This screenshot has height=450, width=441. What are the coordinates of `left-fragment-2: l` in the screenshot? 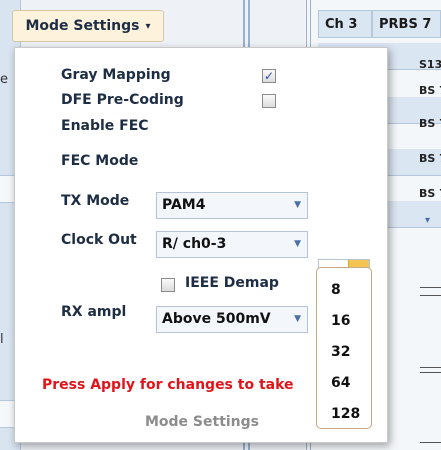 It's located at (2, 339).